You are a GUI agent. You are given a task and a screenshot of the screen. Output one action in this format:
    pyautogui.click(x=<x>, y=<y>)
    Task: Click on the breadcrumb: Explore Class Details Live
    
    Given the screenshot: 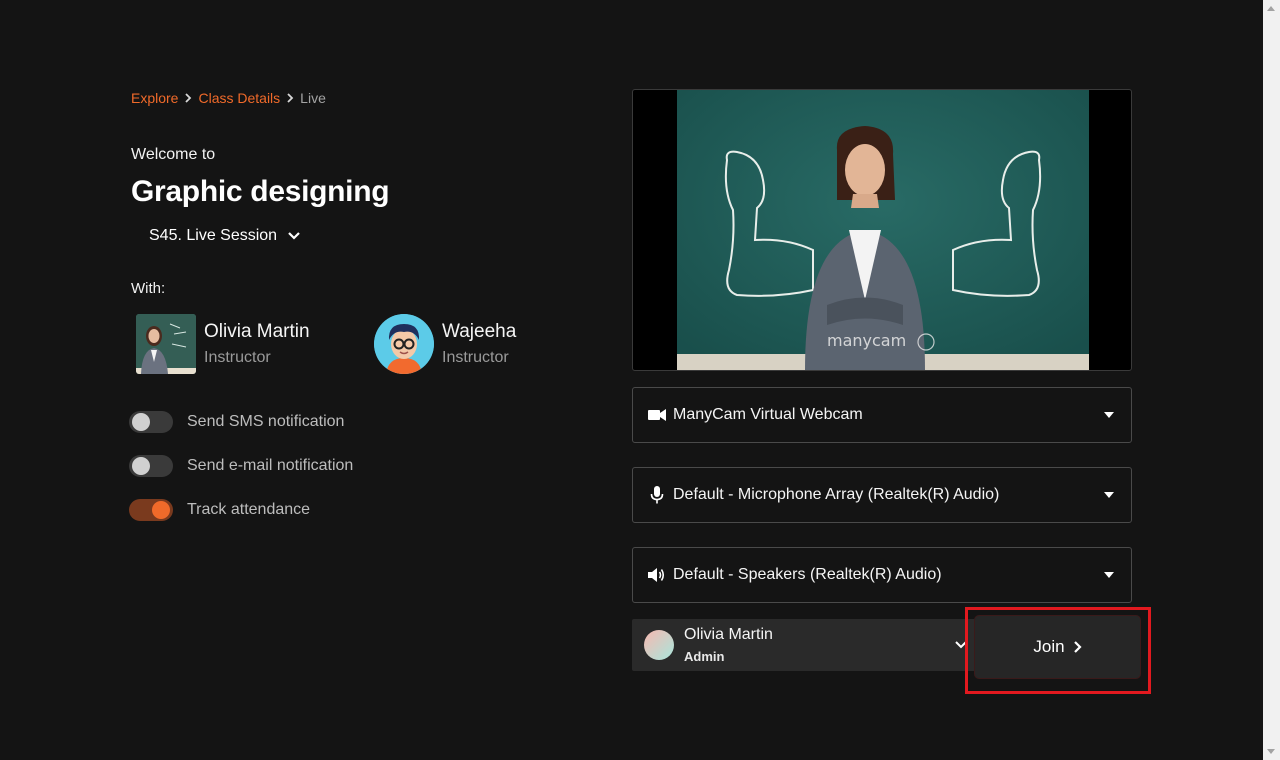 What is the action you would take?
    pyautogui.click(x=228, y=98)
    